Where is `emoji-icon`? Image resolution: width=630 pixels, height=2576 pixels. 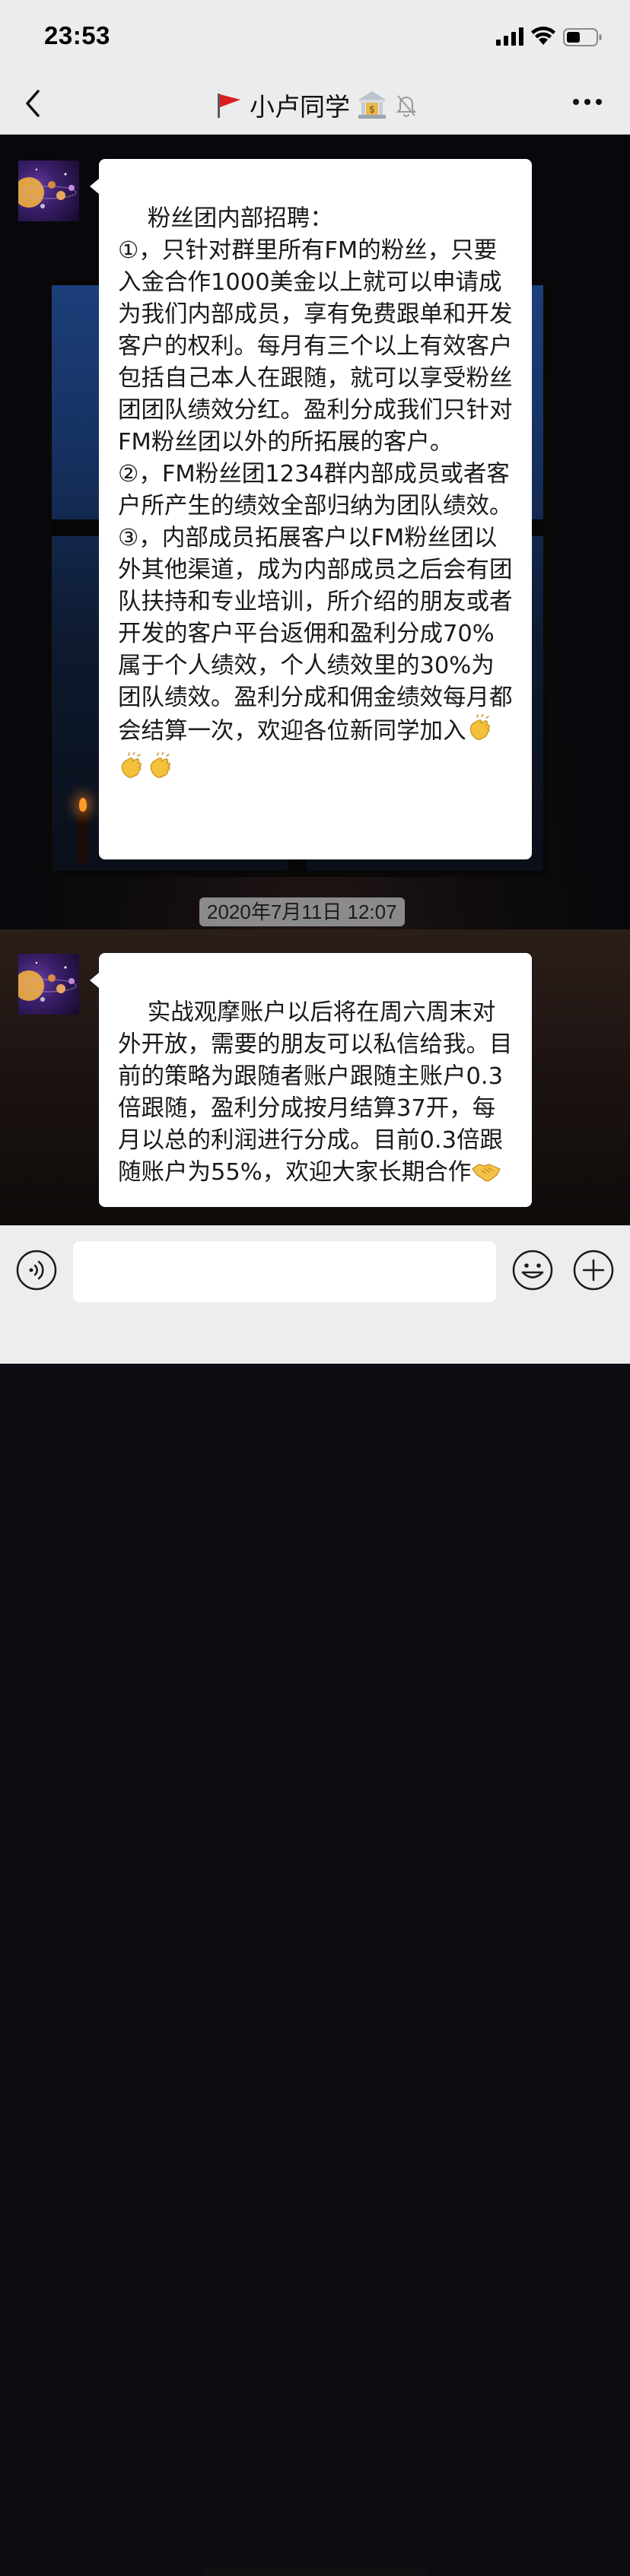 emoji-icon is located at coordinates (533, 1270).